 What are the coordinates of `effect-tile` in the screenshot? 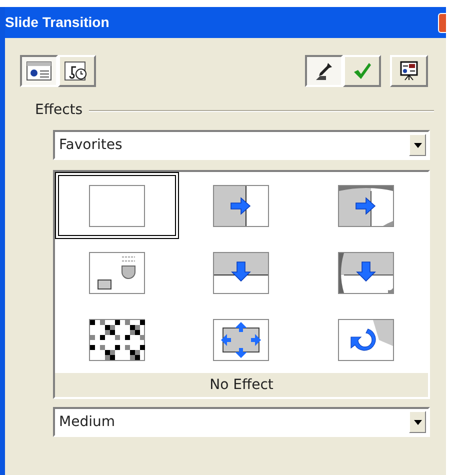 It's located at (117, 205).